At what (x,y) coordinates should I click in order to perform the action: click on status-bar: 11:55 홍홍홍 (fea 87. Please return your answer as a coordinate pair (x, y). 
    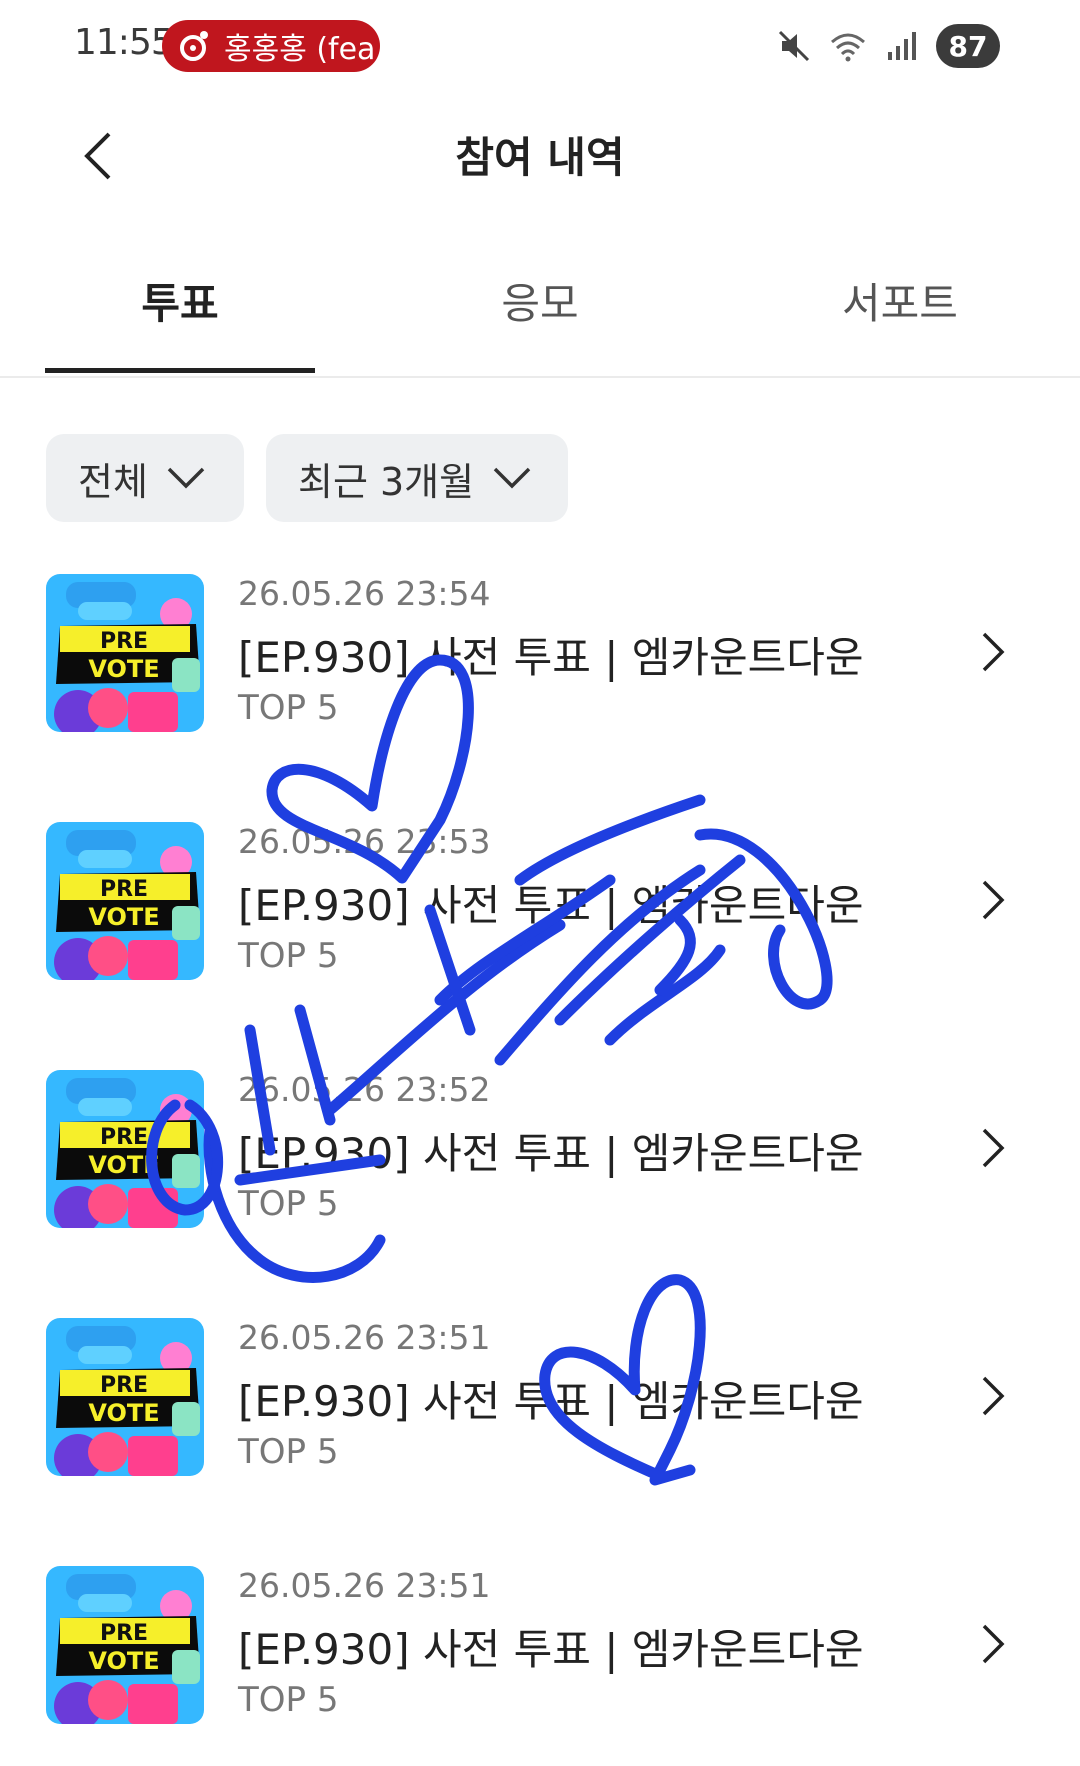
    Looking at the image, I should click on (540, 48).